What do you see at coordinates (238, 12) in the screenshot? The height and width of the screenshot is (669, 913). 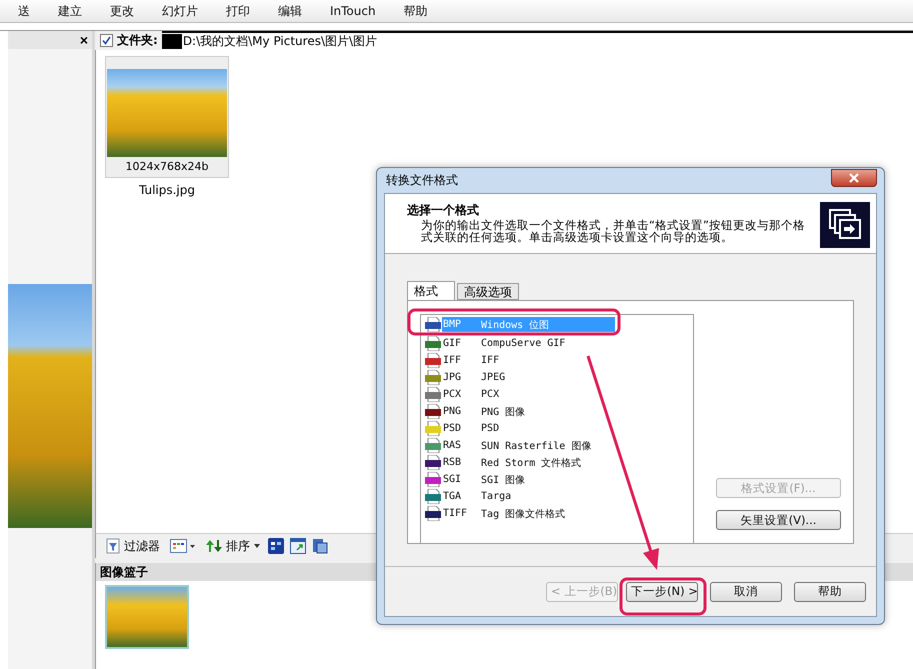 I see `toolbar-button: 打印` at bounding box center [238, 12].